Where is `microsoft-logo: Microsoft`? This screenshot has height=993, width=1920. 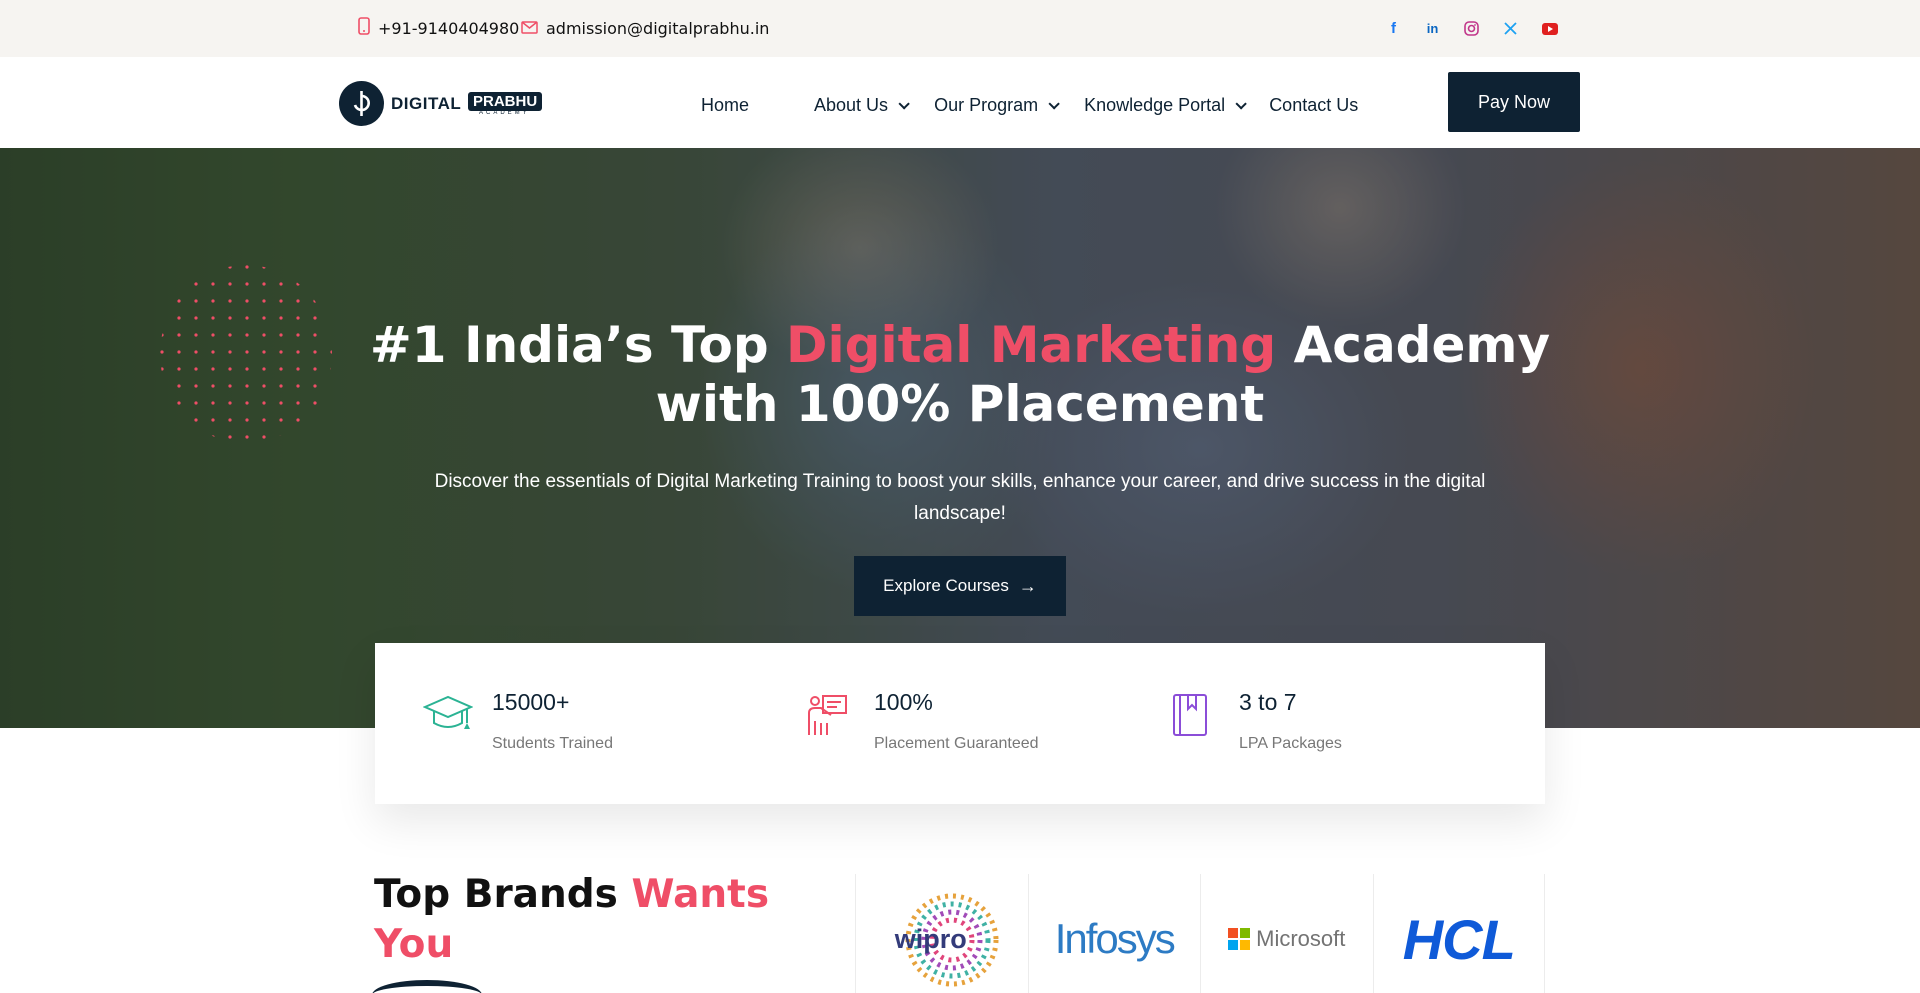 microsoft-logo: Microsoft is located at coordinates (1286, 939).